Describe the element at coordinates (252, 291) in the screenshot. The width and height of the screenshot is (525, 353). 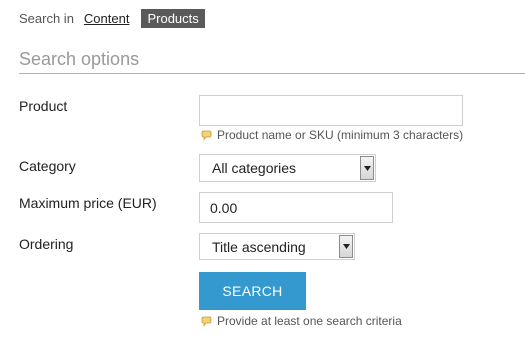
I see `search-button: SEARCH` at that location.